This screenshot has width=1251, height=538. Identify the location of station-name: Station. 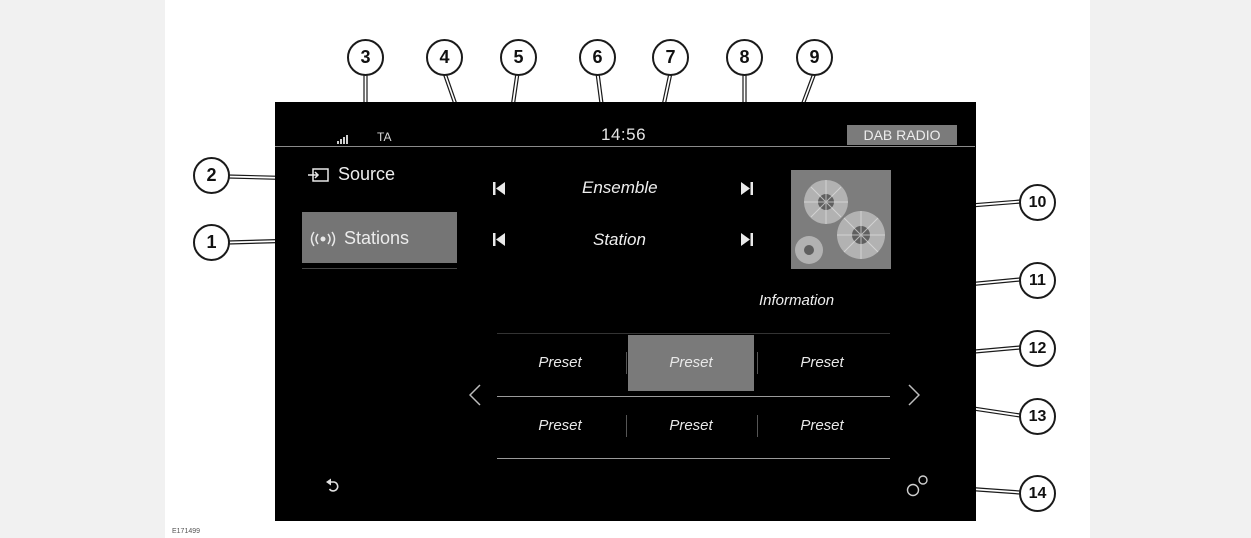
(619, 239).